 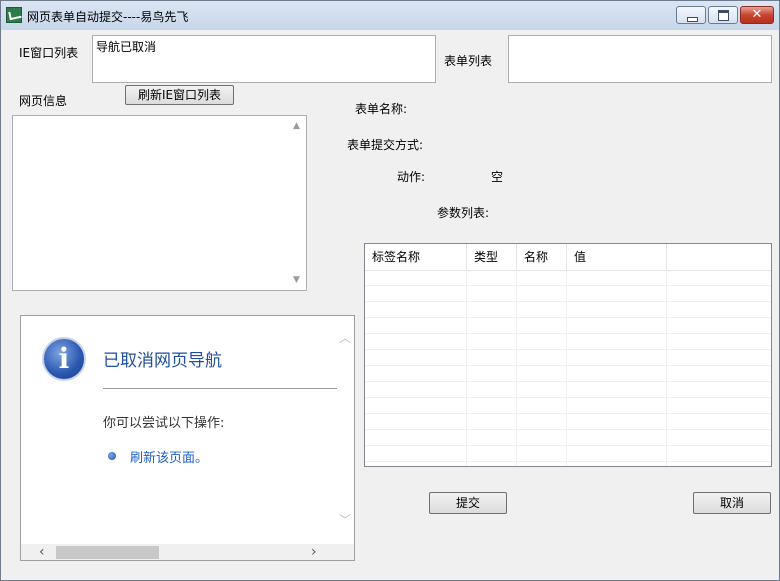 I want to click on action-value: 空, so click(x=497, y=177).